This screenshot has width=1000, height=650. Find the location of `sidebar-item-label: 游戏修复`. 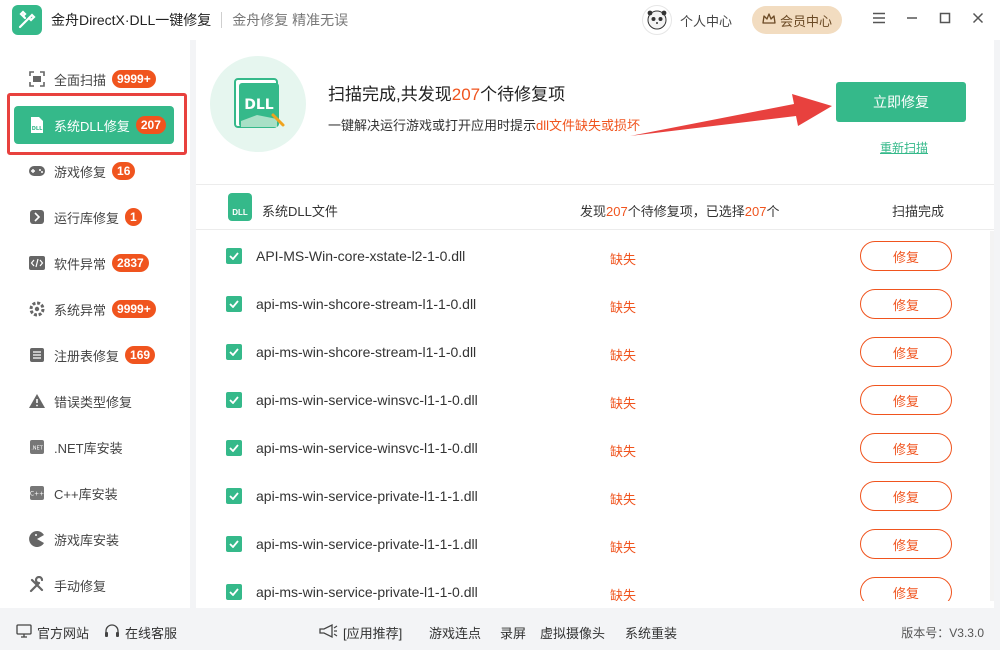

sidebar-item-label: 游戏修复 is located at coordinates (80, 172).